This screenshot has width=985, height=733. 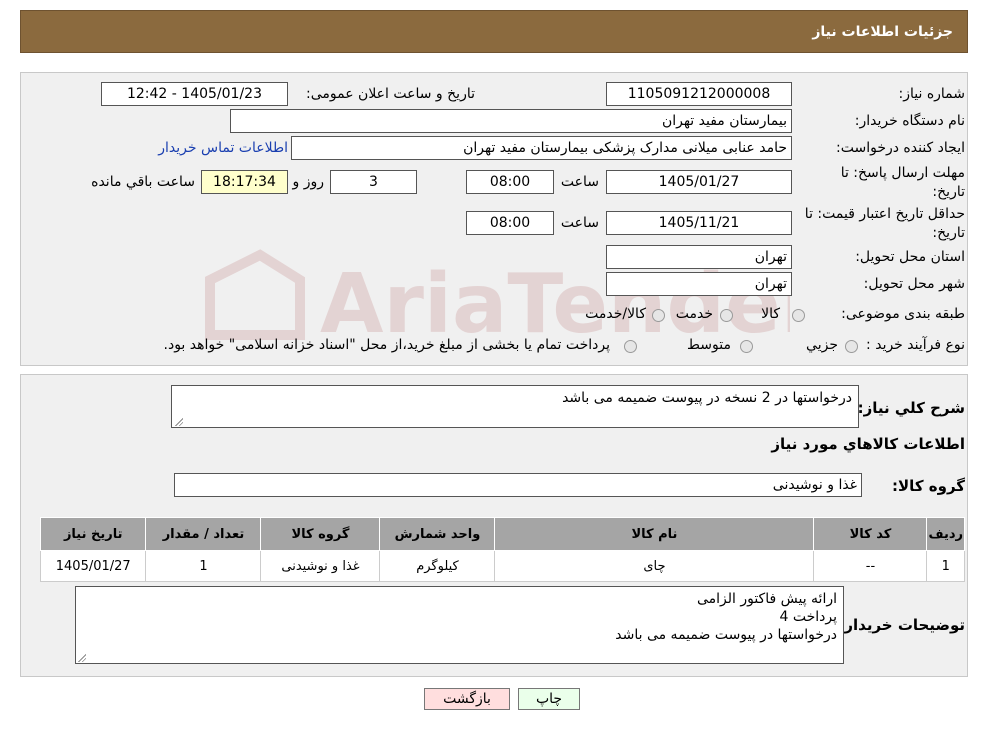 What do you see at coordinates (203, 534) in the screenshot?
I see `col-quantity: تعداد / مقدار` at bounding box center [203, 534].